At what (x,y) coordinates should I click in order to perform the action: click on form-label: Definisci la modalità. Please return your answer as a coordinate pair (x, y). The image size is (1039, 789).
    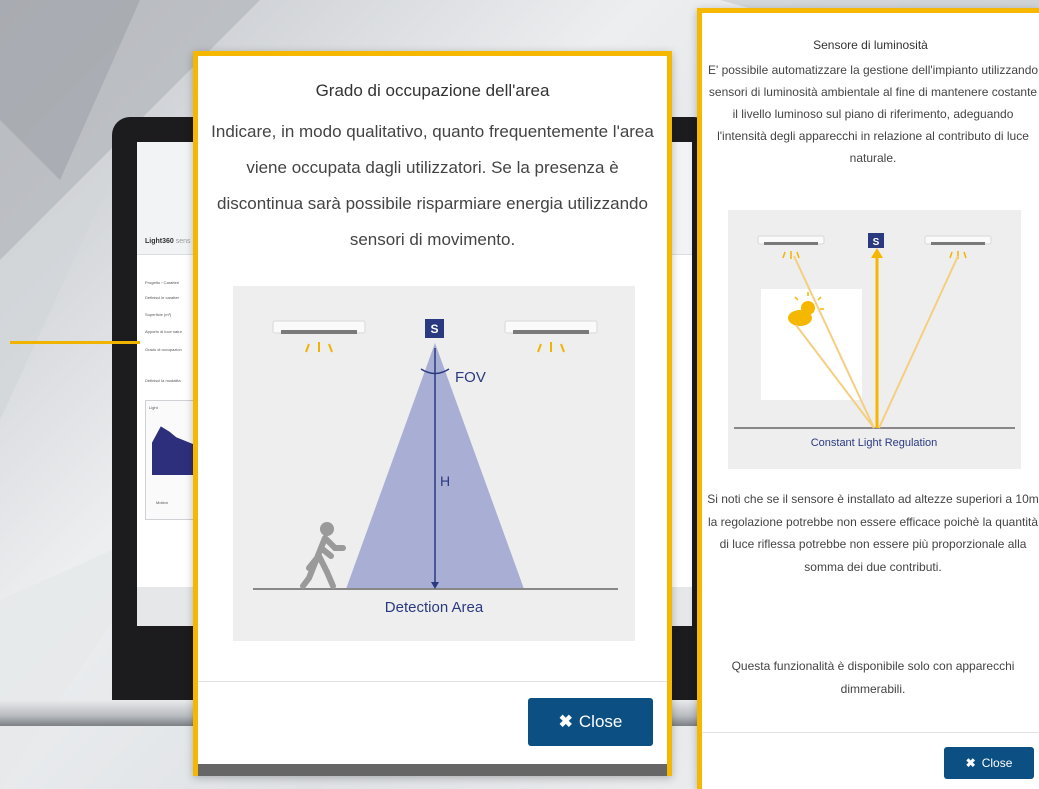
    Looking at the image, I should click on (163, 380).